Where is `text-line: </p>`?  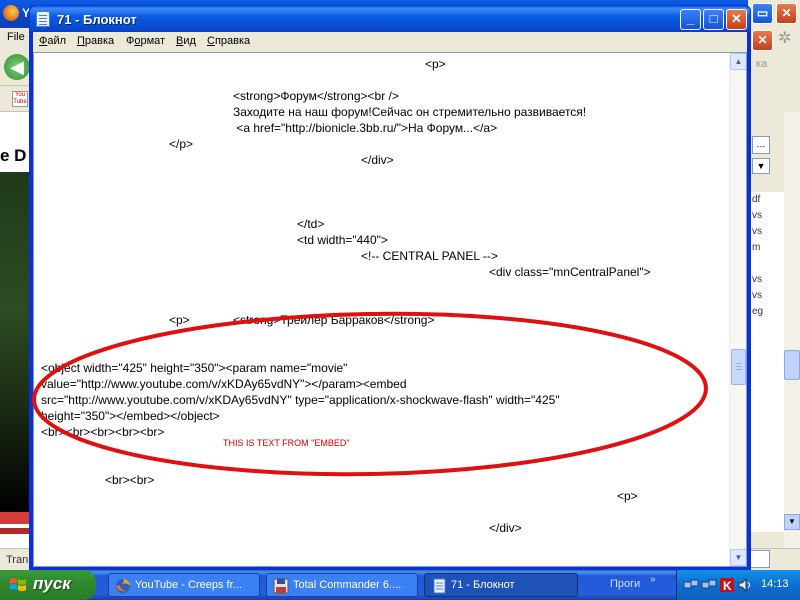
text-line: </p> is located at coordinates (181, 144).